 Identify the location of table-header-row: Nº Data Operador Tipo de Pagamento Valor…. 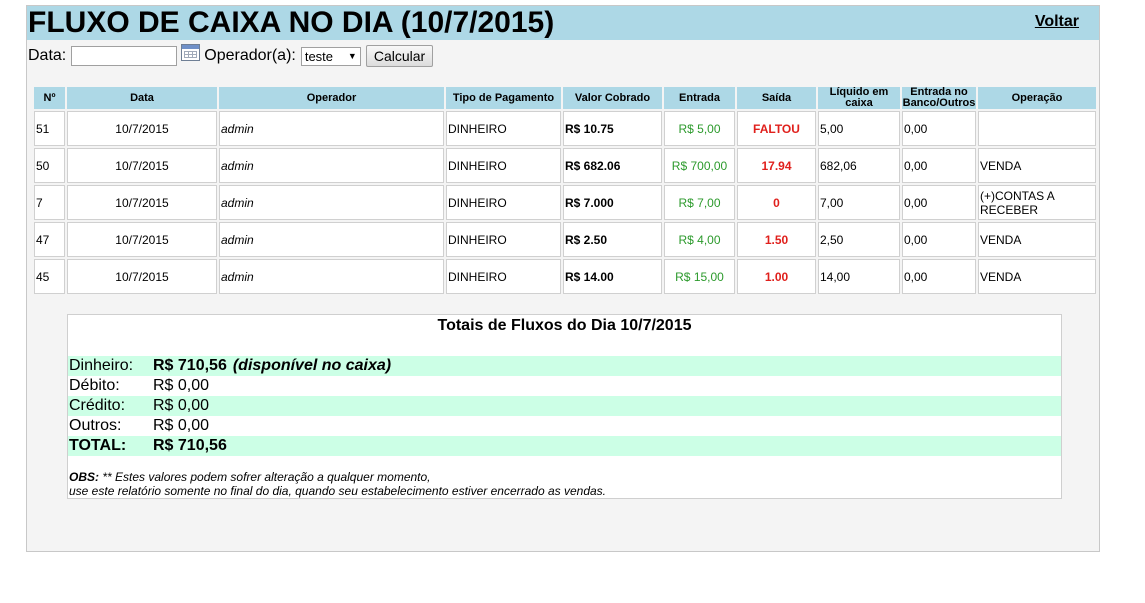
(565, 98).